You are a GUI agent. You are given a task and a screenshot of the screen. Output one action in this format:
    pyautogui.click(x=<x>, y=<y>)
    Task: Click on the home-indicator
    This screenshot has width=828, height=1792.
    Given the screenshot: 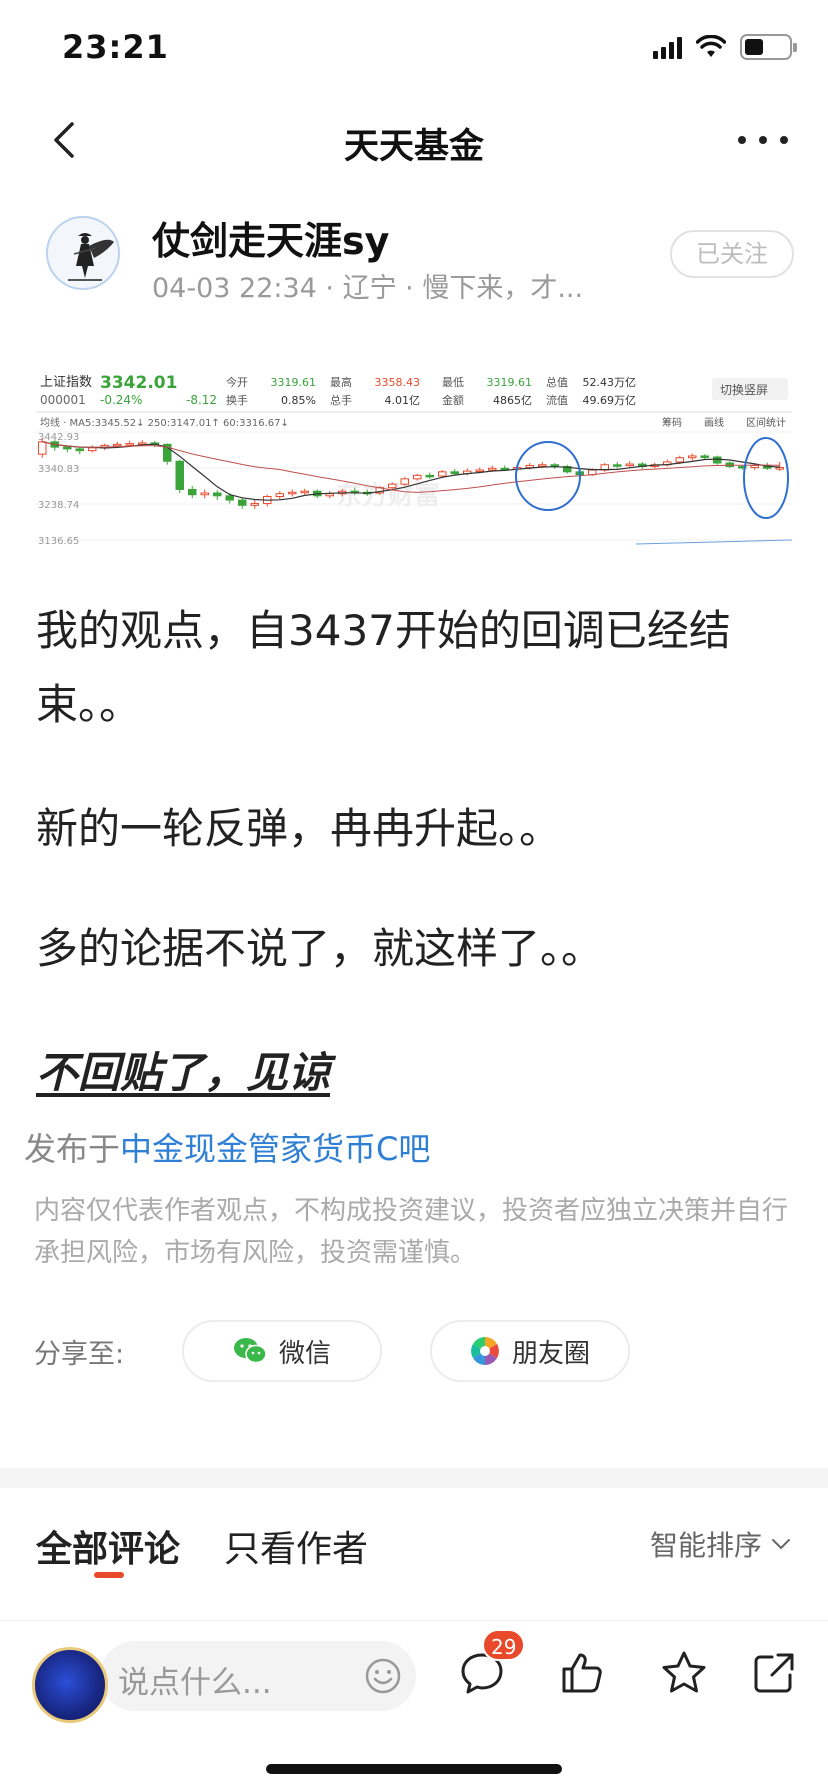 What is the action you would take?
    pyautogui.click(x=414, y=1769)
    